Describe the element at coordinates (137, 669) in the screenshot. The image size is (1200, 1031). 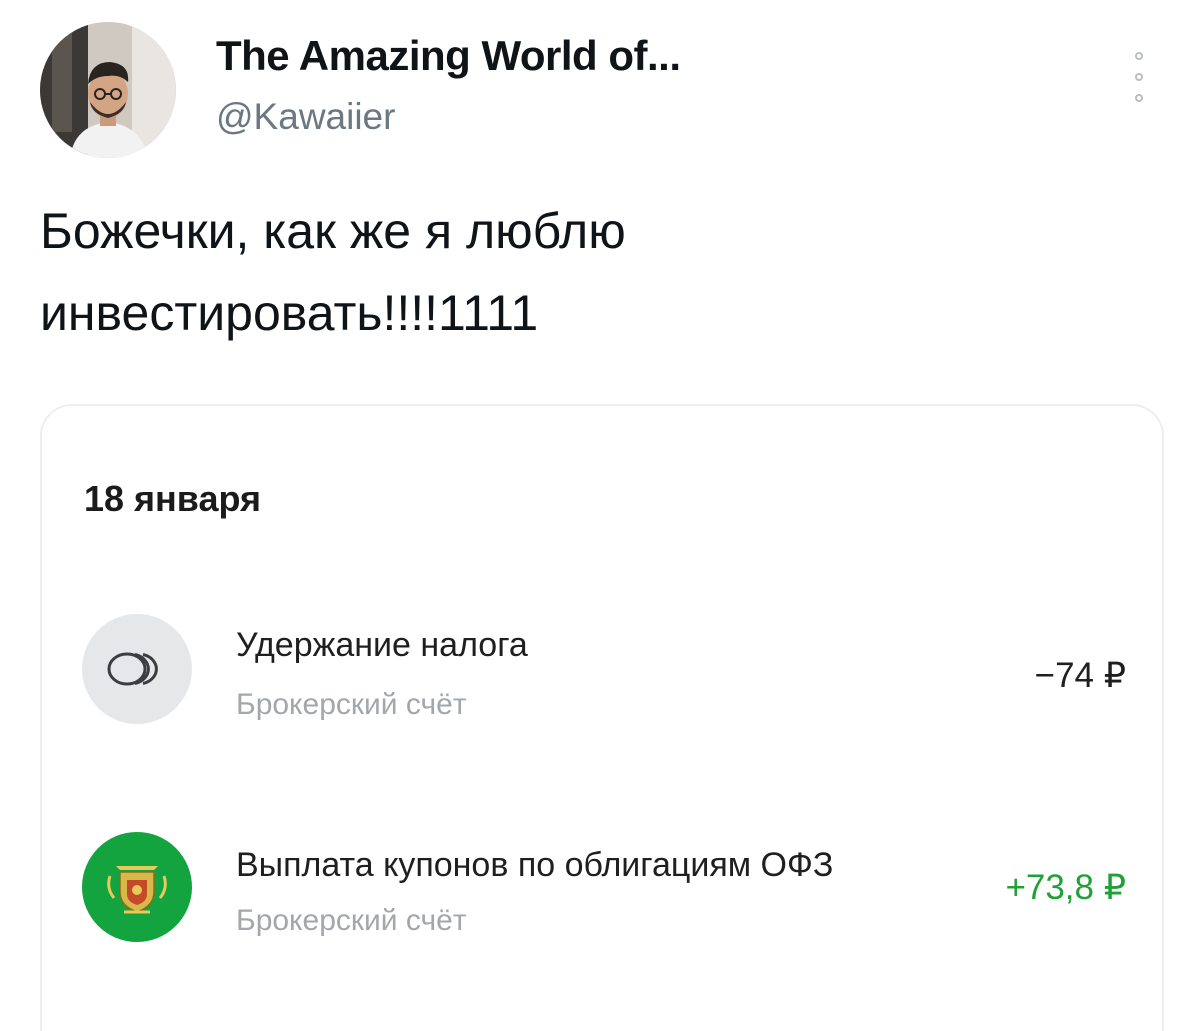
I see `coins-icon` at that location.